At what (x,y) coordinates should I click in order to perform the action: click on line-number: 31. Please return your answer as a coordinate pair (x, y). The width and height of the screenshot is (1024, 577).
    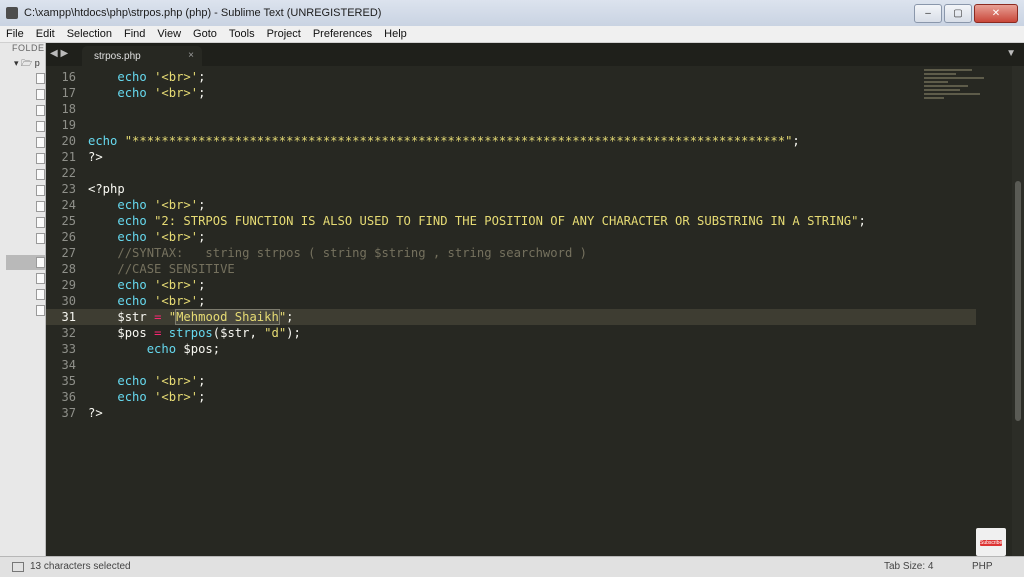
    Looking at the image, I should click on (68, 317).